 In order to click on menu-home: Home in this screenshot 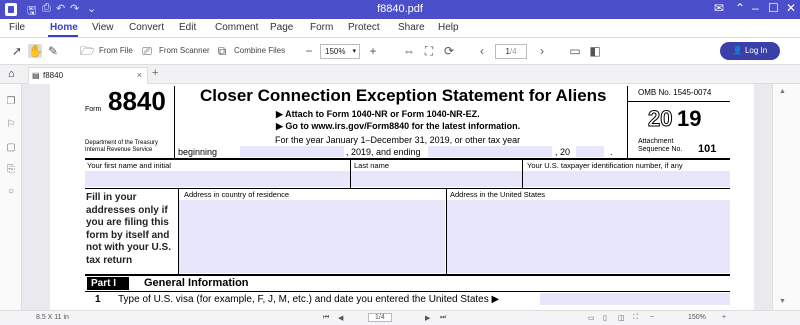, I will do `click(64, 27)`.